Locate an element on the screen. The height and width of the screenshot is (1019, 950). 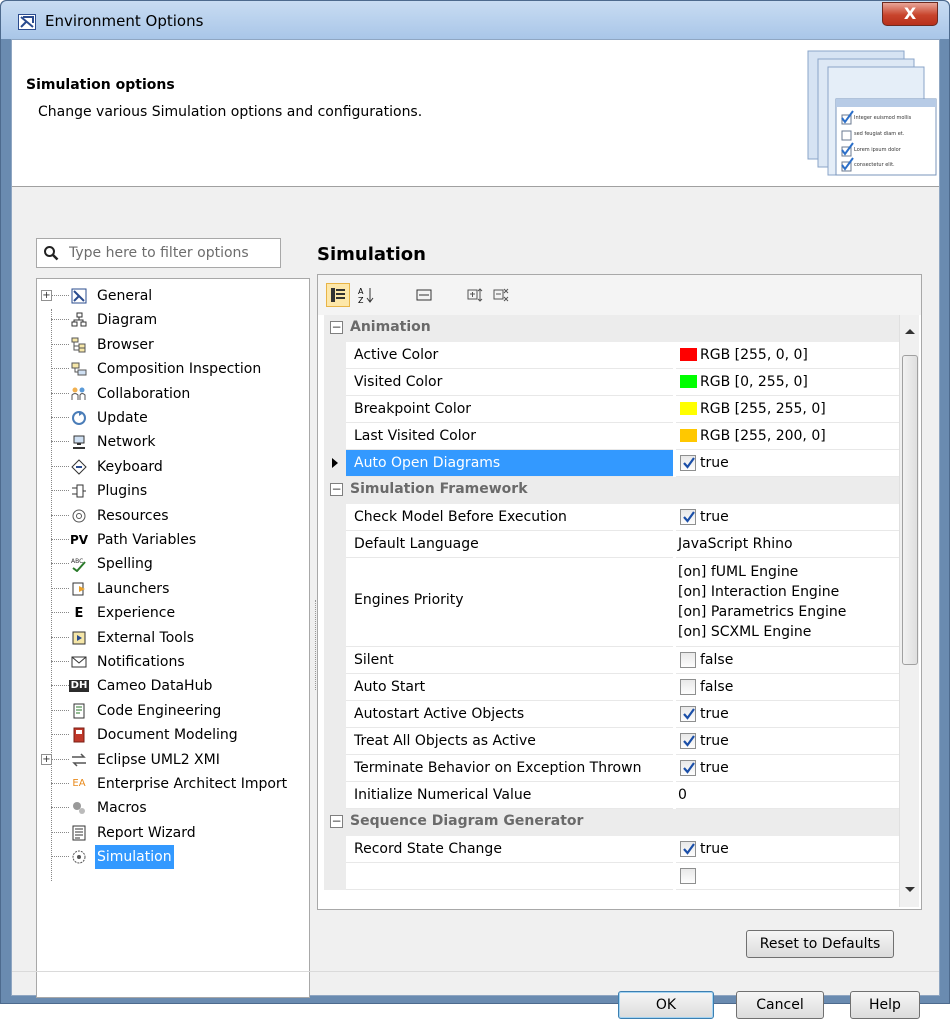
property-value-cell: RGB [0, 255, 0] is located at coordinates (787, 382).